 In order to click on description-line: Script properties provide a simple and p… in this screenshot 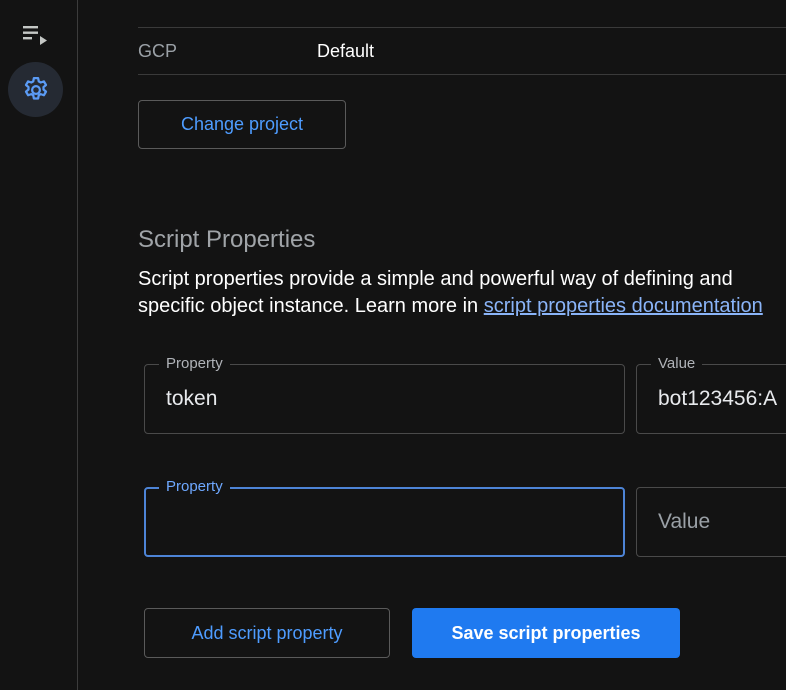, I will do `click(435, 279)`.